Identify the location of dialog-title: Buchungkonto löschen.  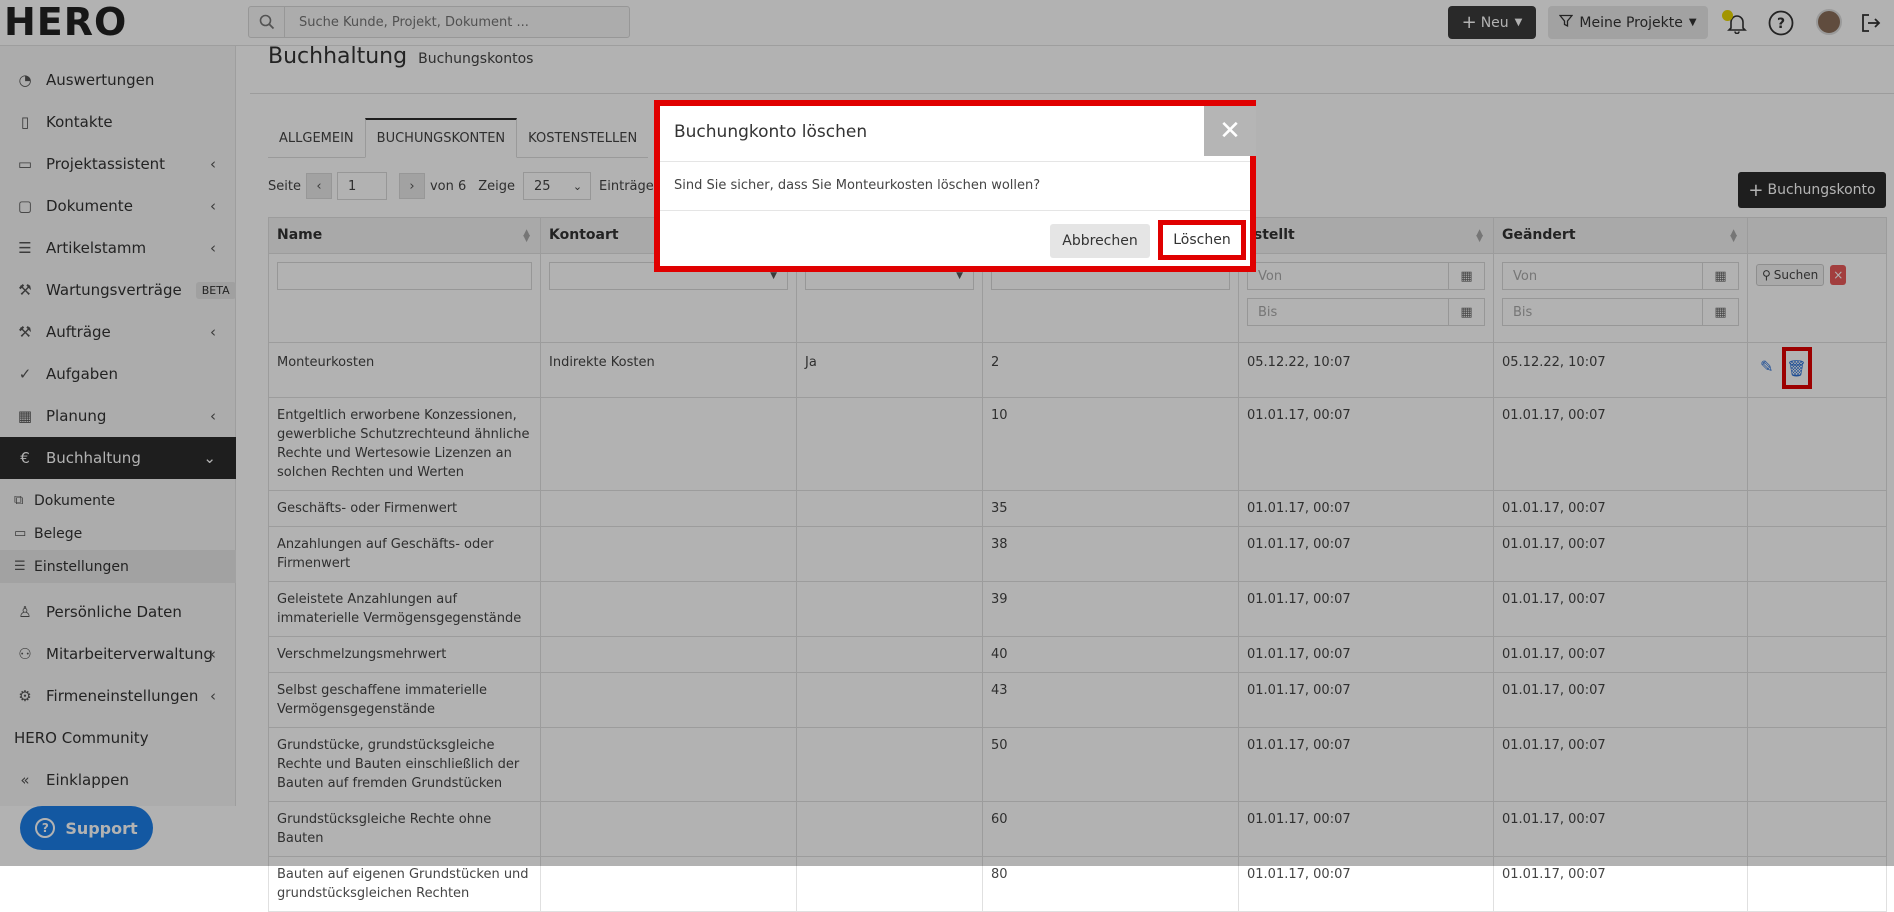
(771, 132).